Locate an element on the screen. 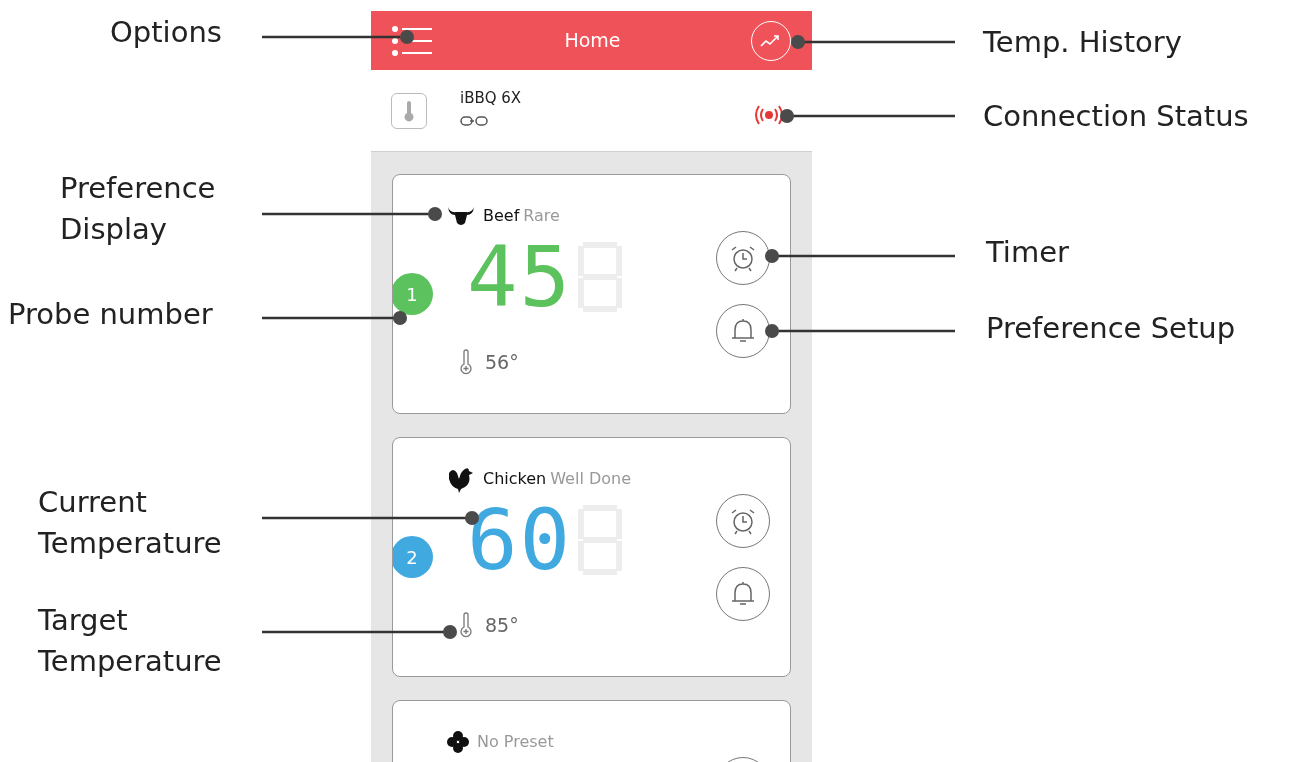 This screenshot has width=1290, height=762. device-name: iBBQ 6X is located at coordinates (491, 99).